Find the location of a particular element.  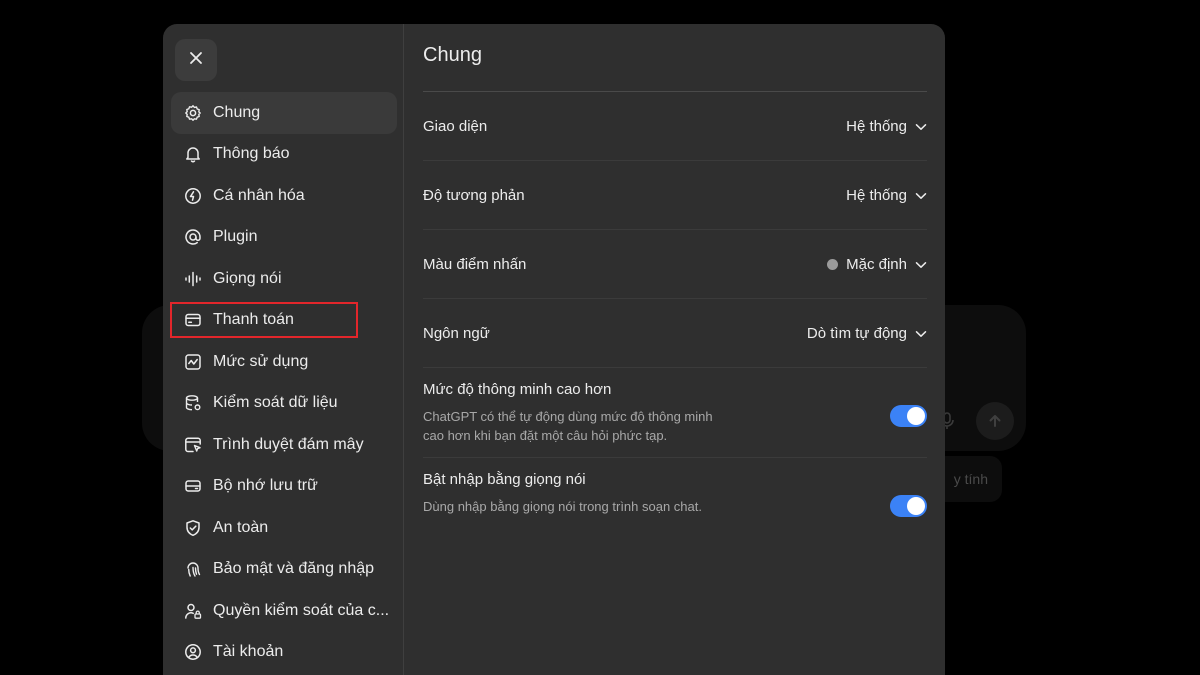

close-button is located at coordinates (196, 60).